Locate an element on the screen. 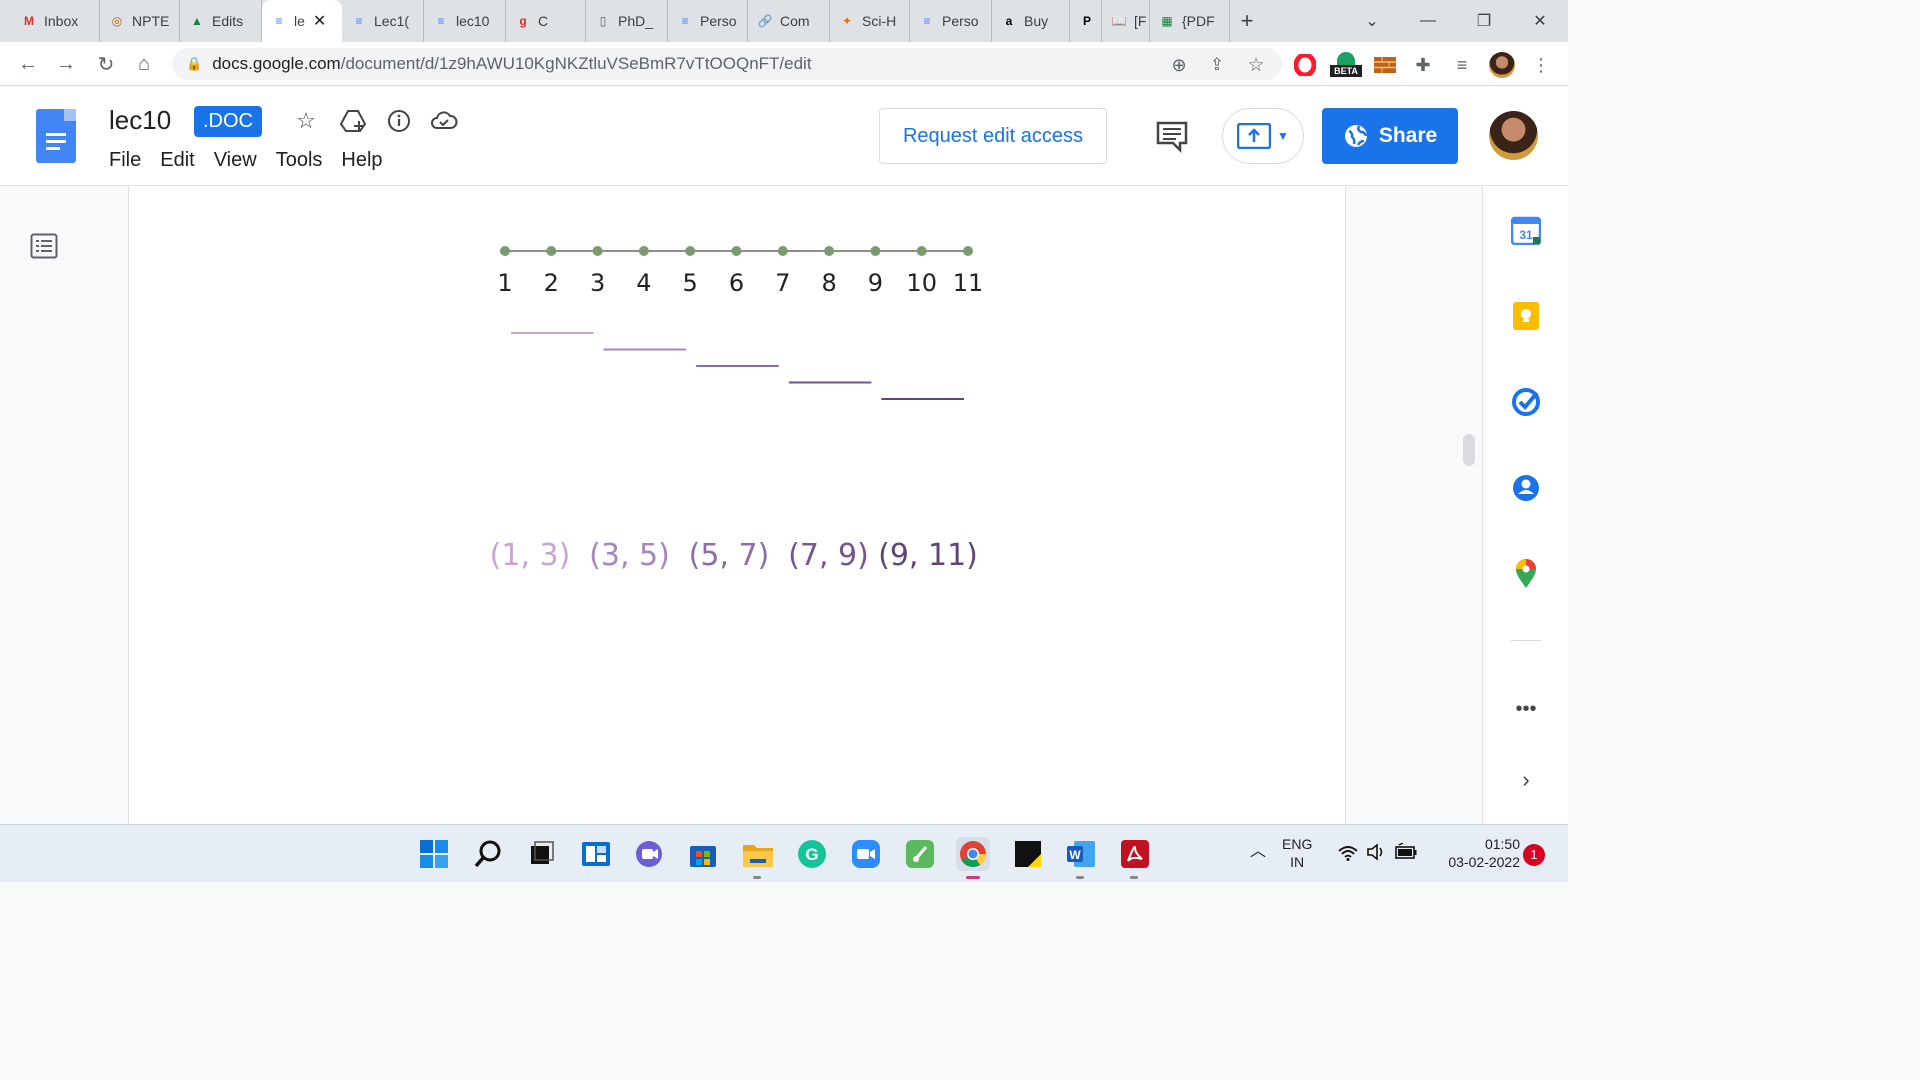  tab-label: lec10 is located at coordinates (473, 21).